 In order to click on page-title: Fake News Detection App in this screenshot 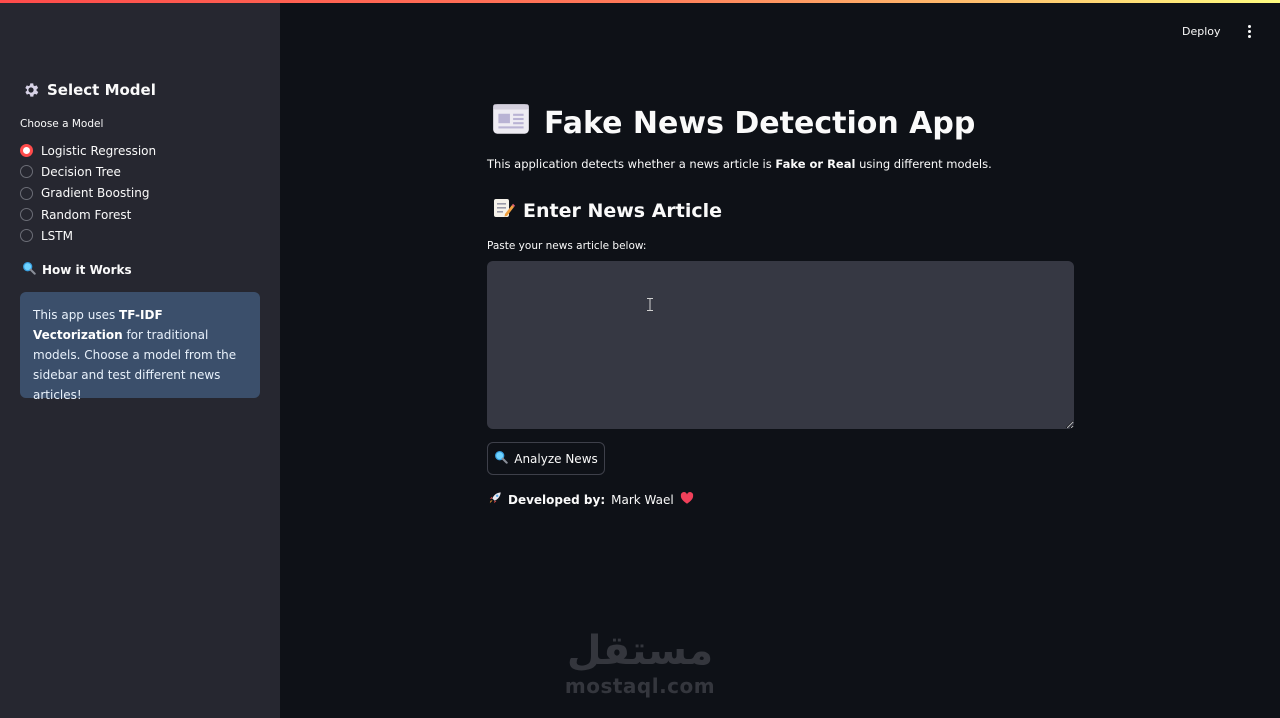, I will do `click(732, 123)`.